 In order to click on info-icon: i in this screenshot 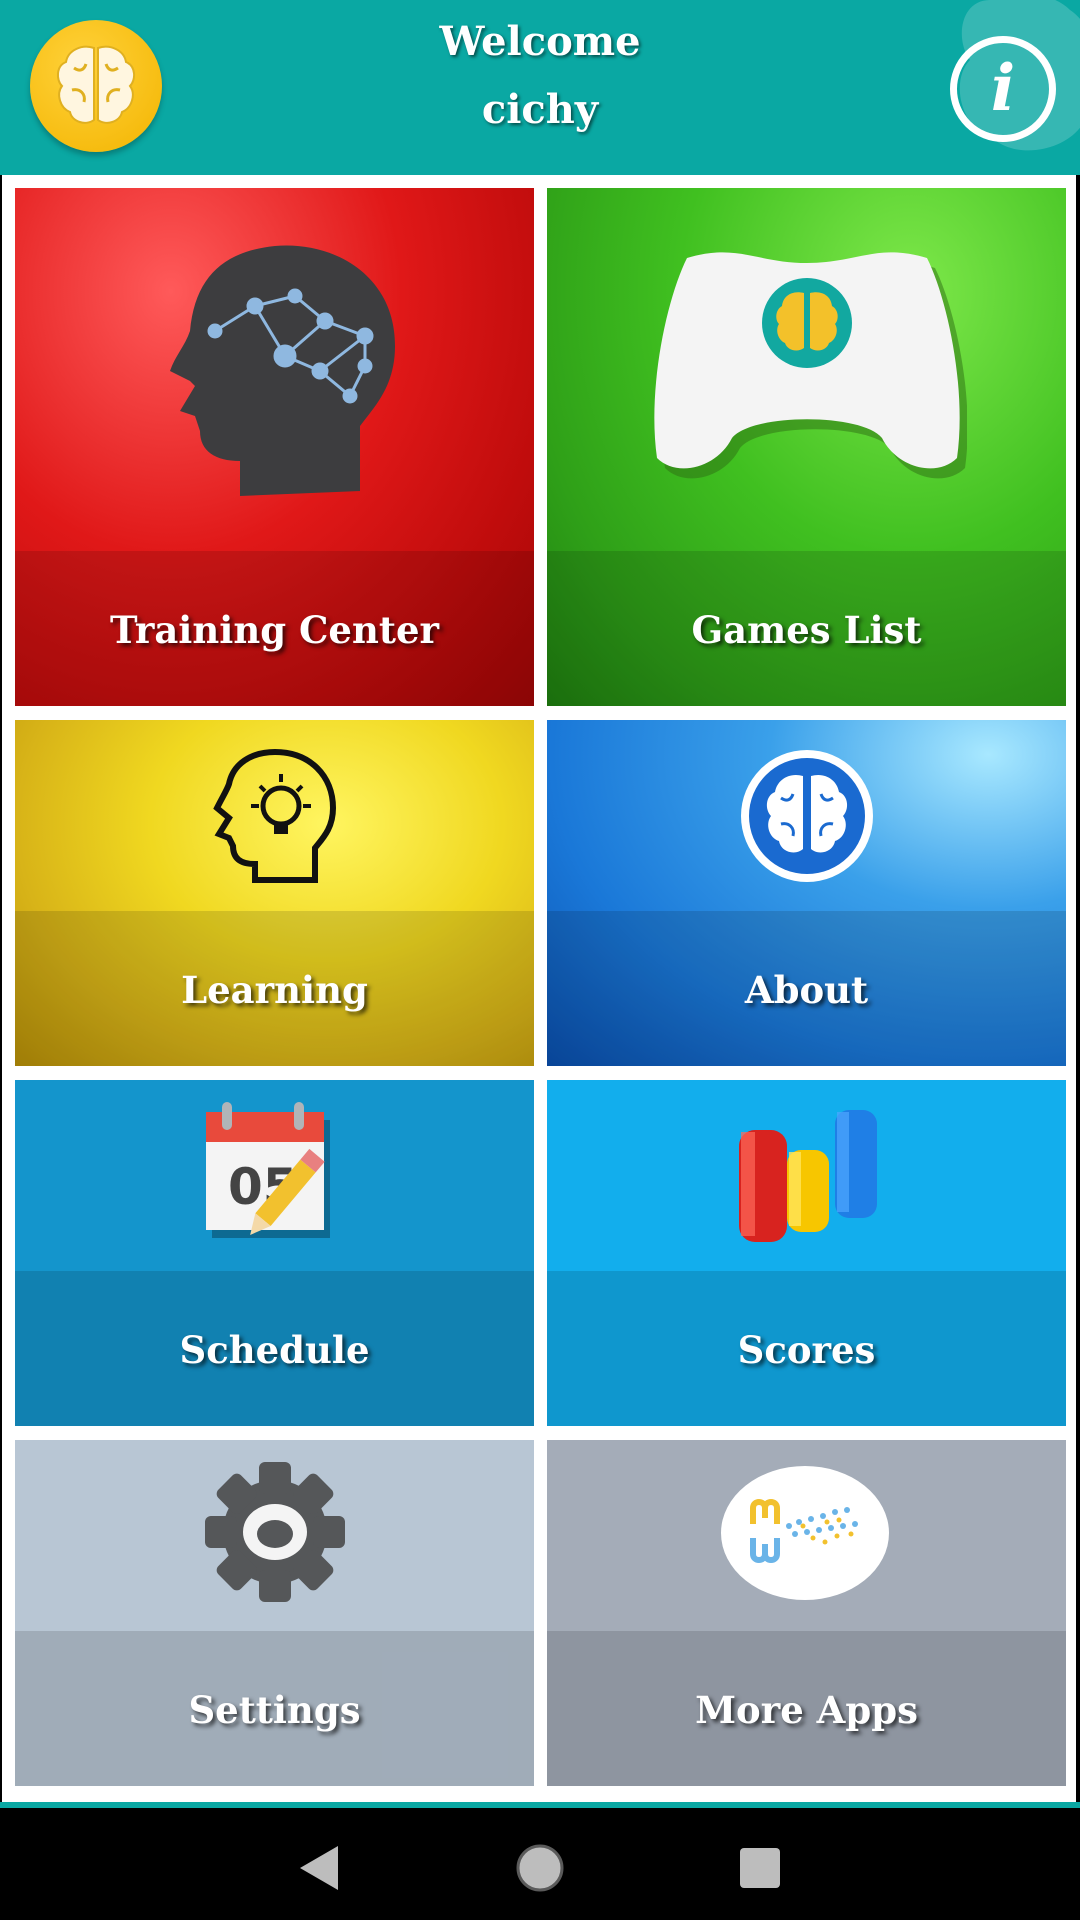, I will do `click(1003, 88)`.